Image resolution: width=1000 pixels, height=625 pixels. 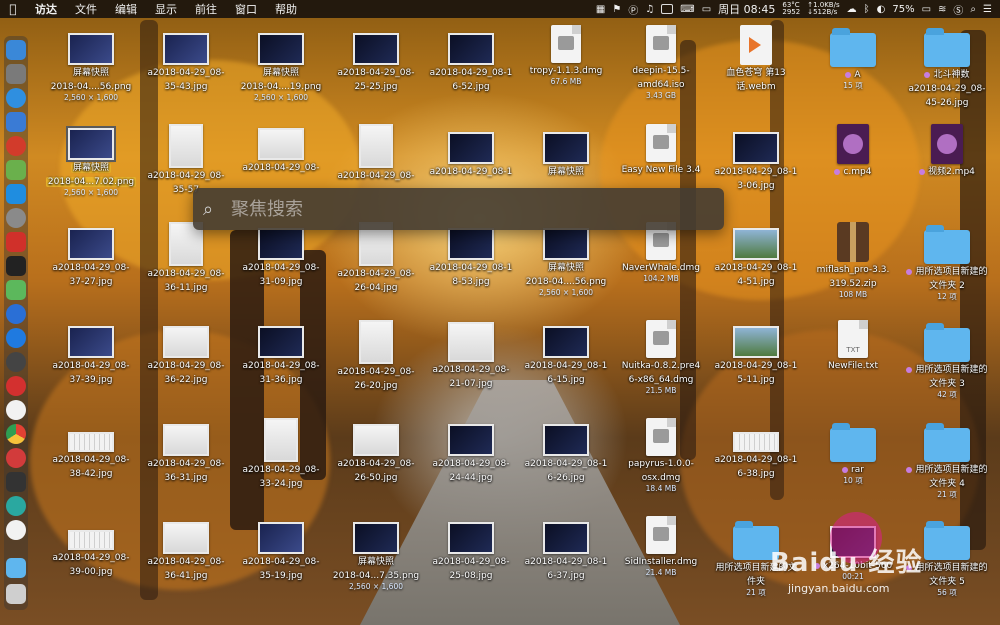 What do you see at coordinates (649, 9) in the screenshot?
I see `bell-icon: ♫` at bounding box center [649, 9].